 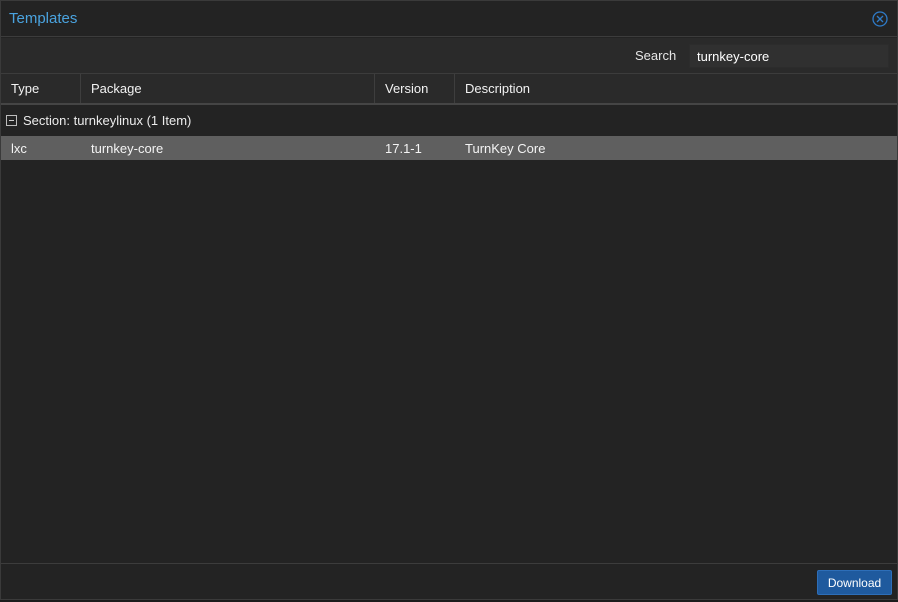 I want to click on dialog-title: Templates, so click(x=43, y=18).